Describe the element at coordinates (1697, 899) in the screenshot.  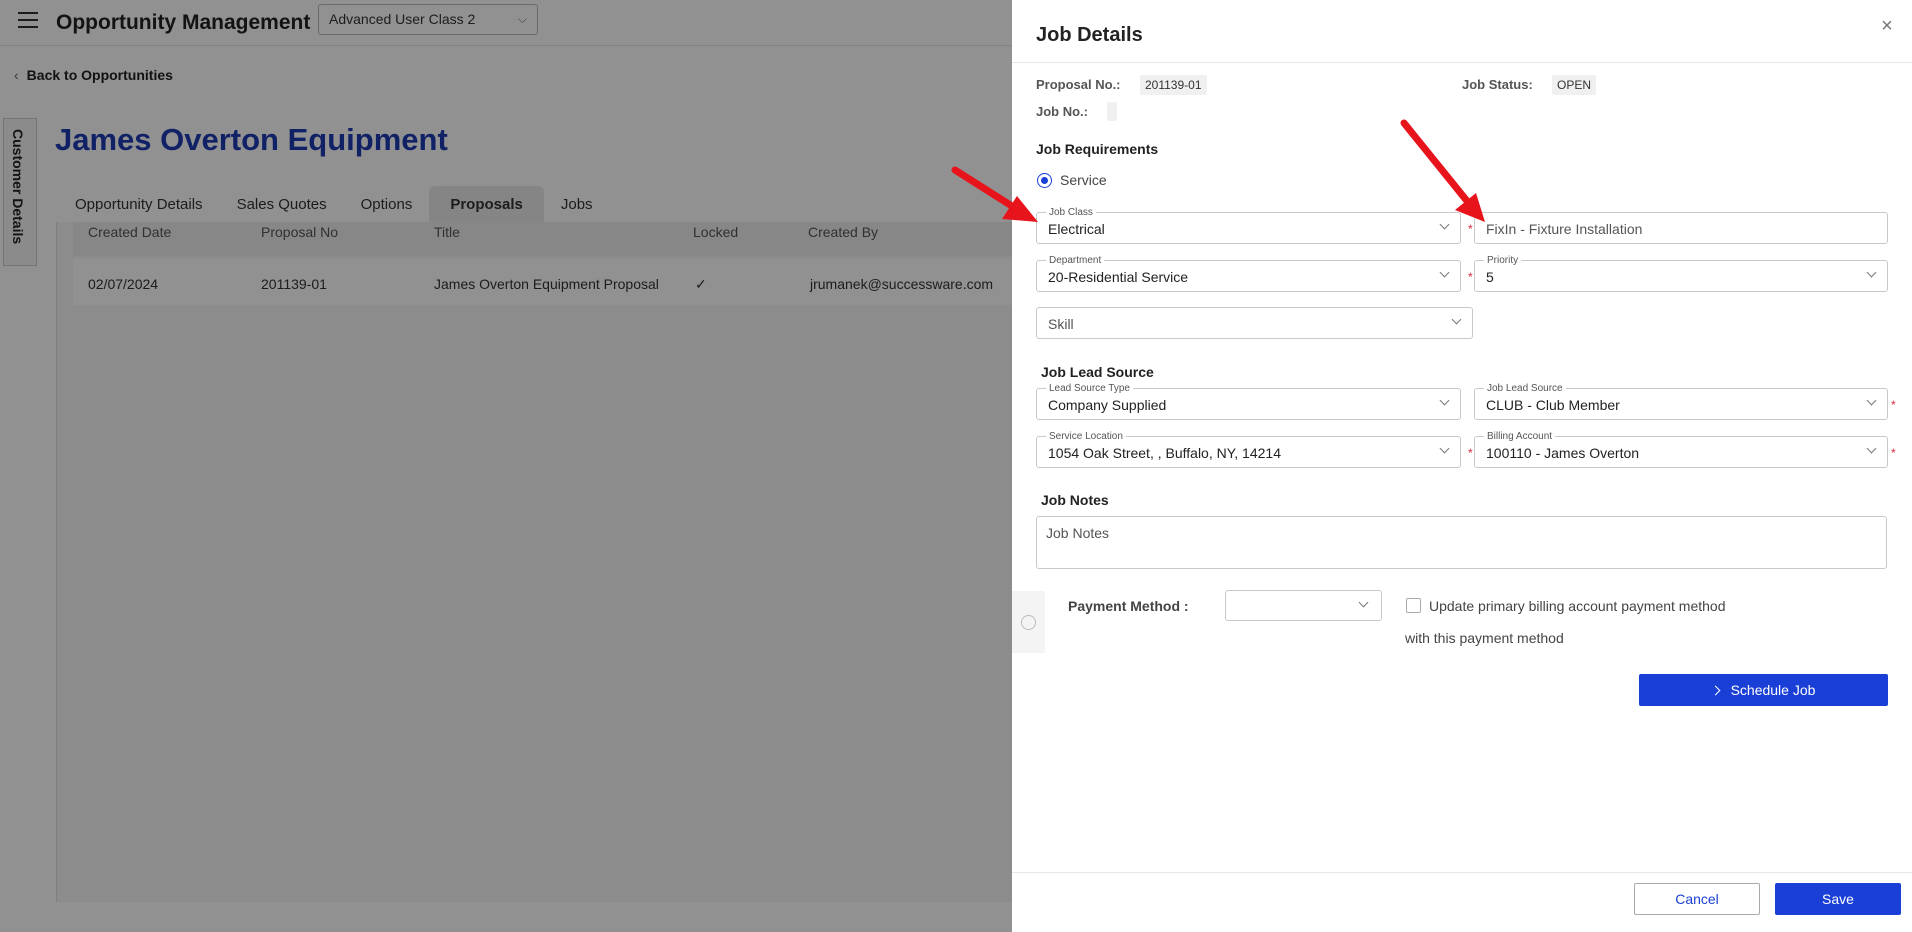
I see `cancel-button: Cancel` at that location.